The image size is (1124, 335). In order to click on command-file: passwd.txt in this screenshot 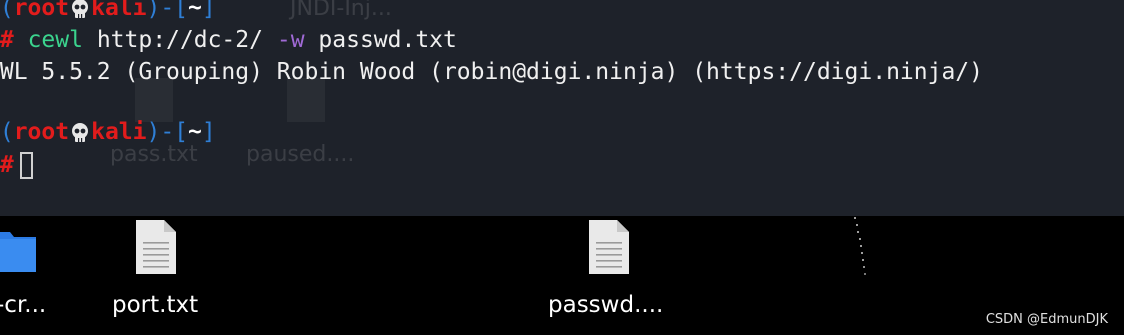, I will do `click(387, 40)`.